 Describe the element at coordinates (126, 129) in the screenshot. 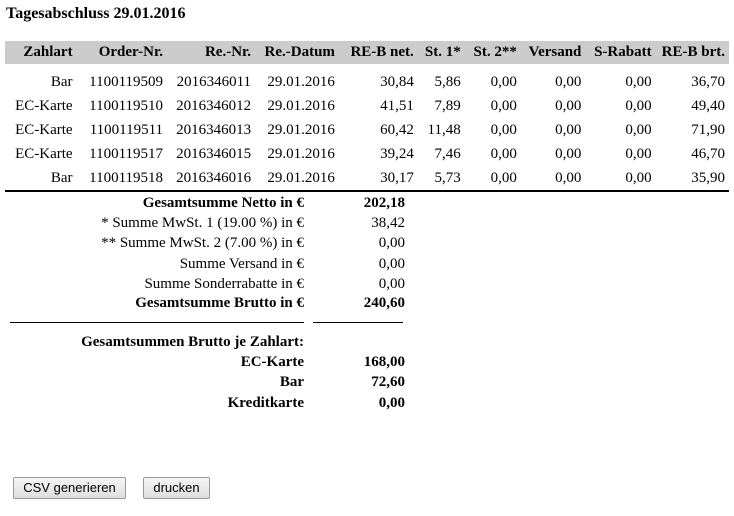

I see `cell-order-nr: 1100119511` at that location.